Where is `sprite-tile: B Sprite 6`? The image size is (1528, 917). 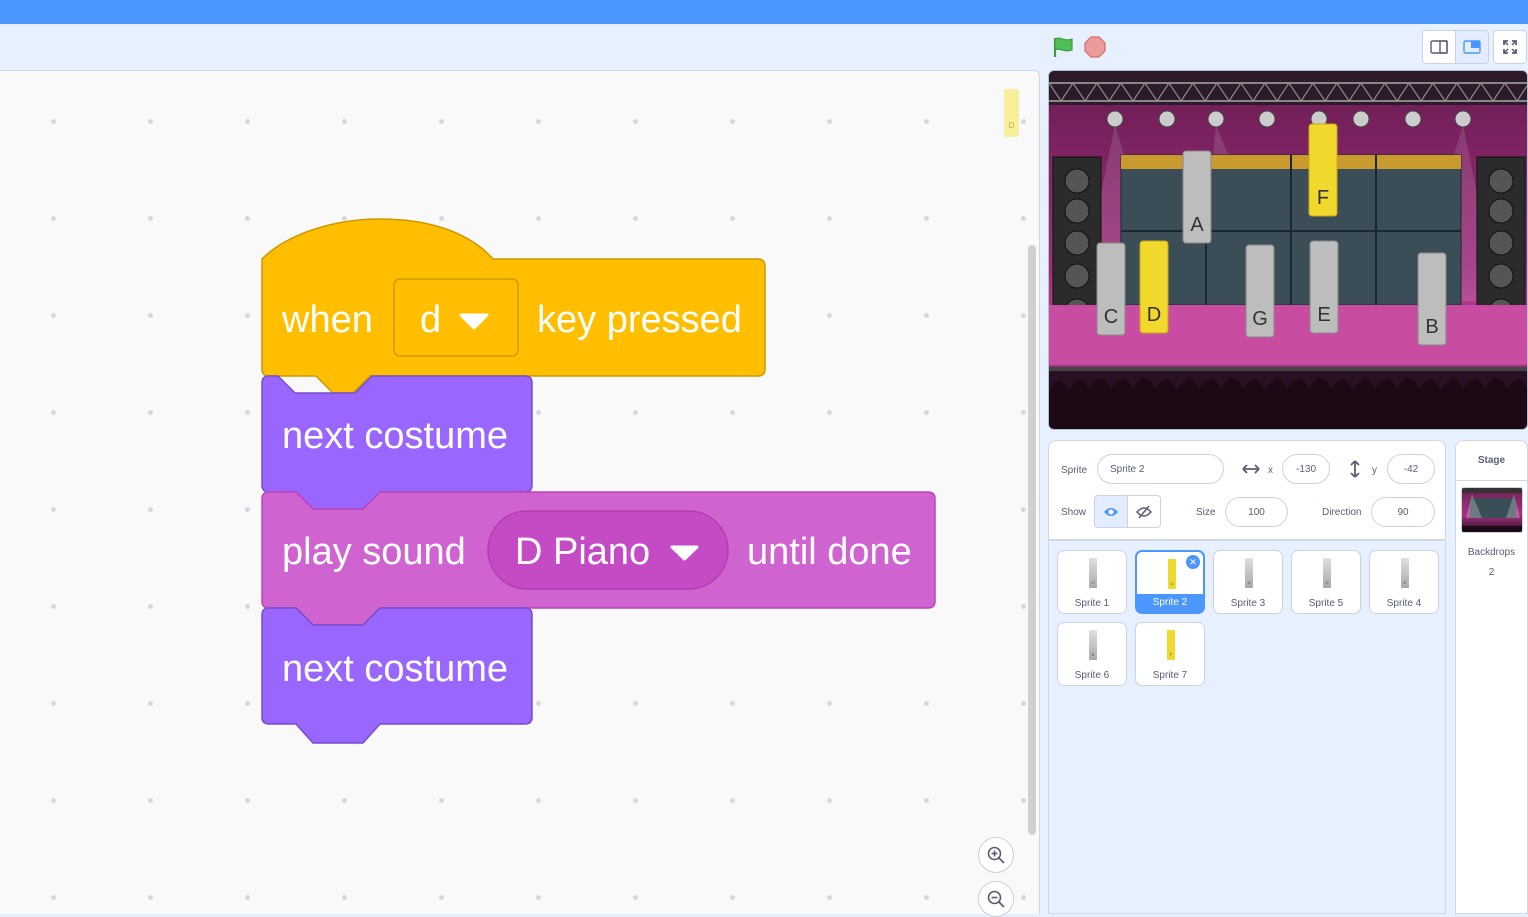
sprite-tile: B Sprite 6 is located at coordinates (1092, 654).